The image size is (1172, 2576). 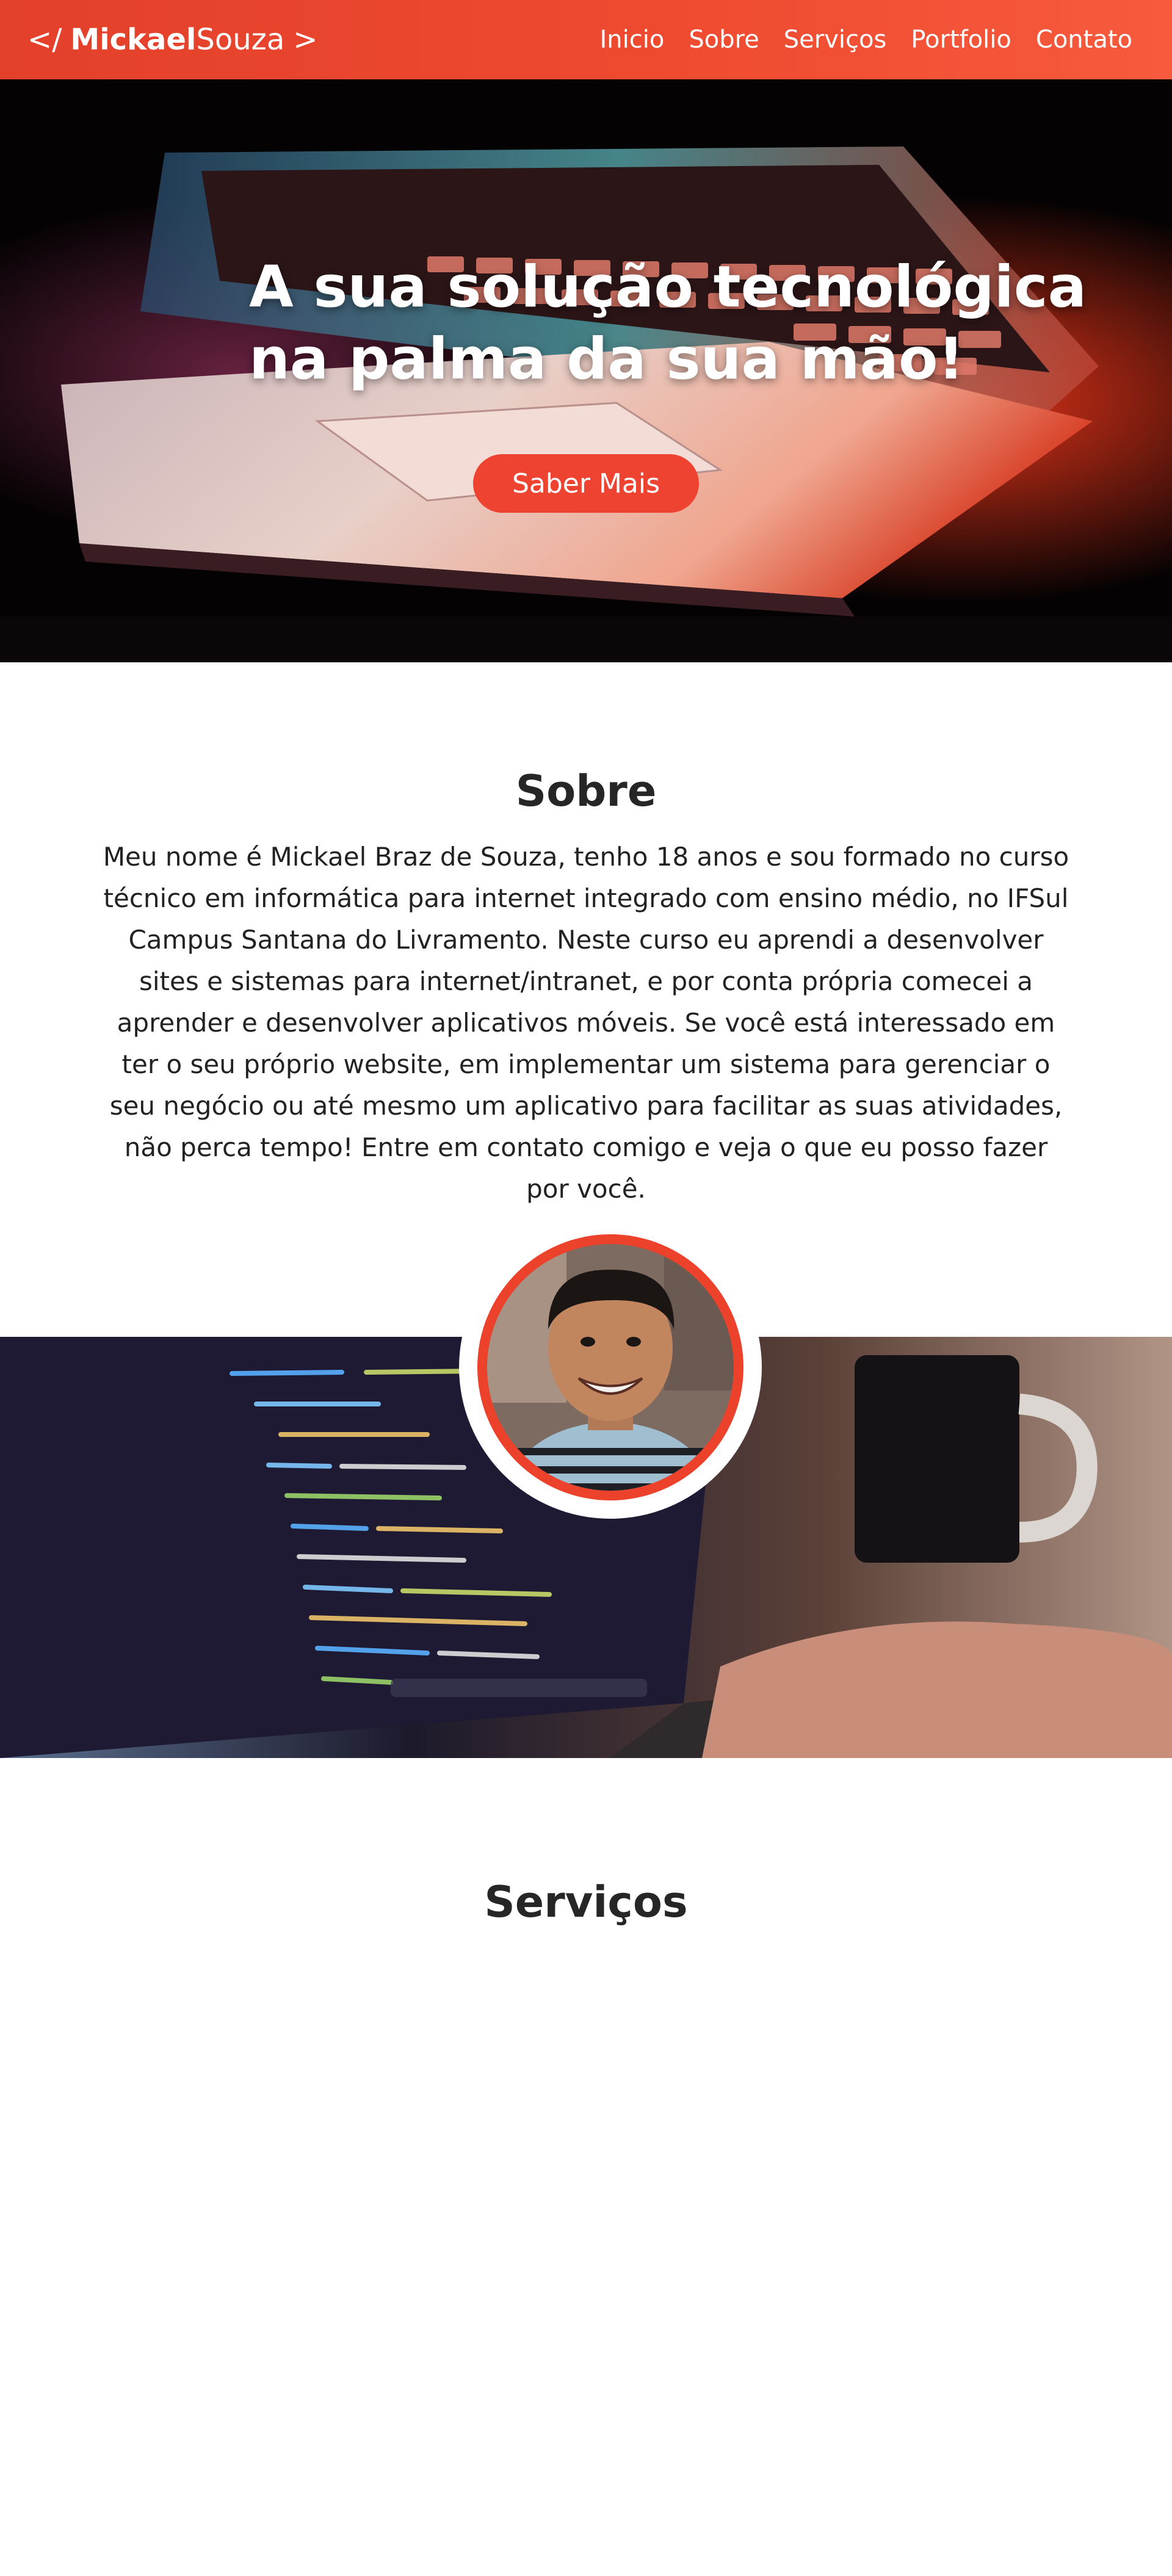 I want to click on profile-avatar, so click(x=610, y=1367).